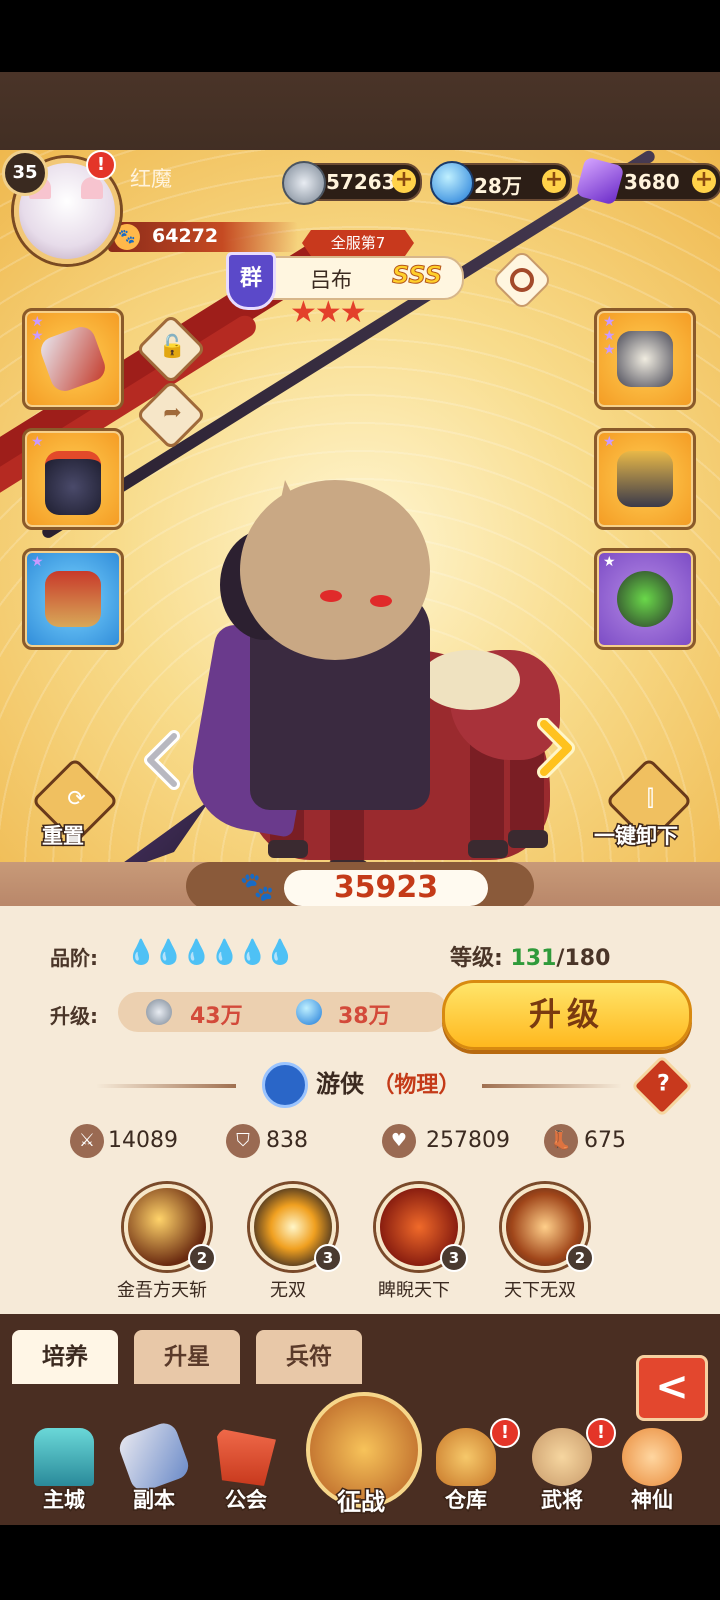 This screenshot has height=1600, width=720. I want to click on nav-main-city: 主城, so click(64, 1473).